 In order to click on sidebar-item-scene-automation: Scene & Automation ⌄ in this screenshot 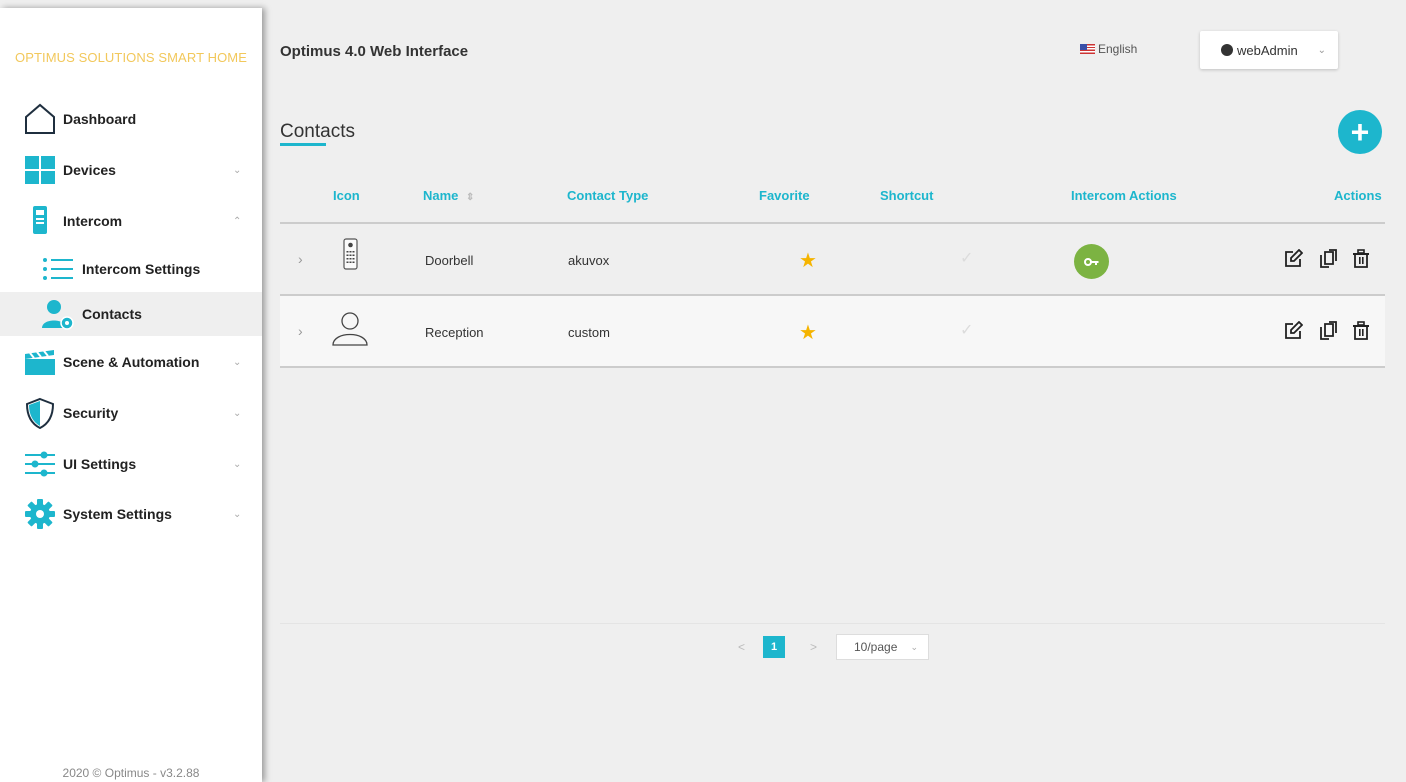, I will do `click(131, 362)`.